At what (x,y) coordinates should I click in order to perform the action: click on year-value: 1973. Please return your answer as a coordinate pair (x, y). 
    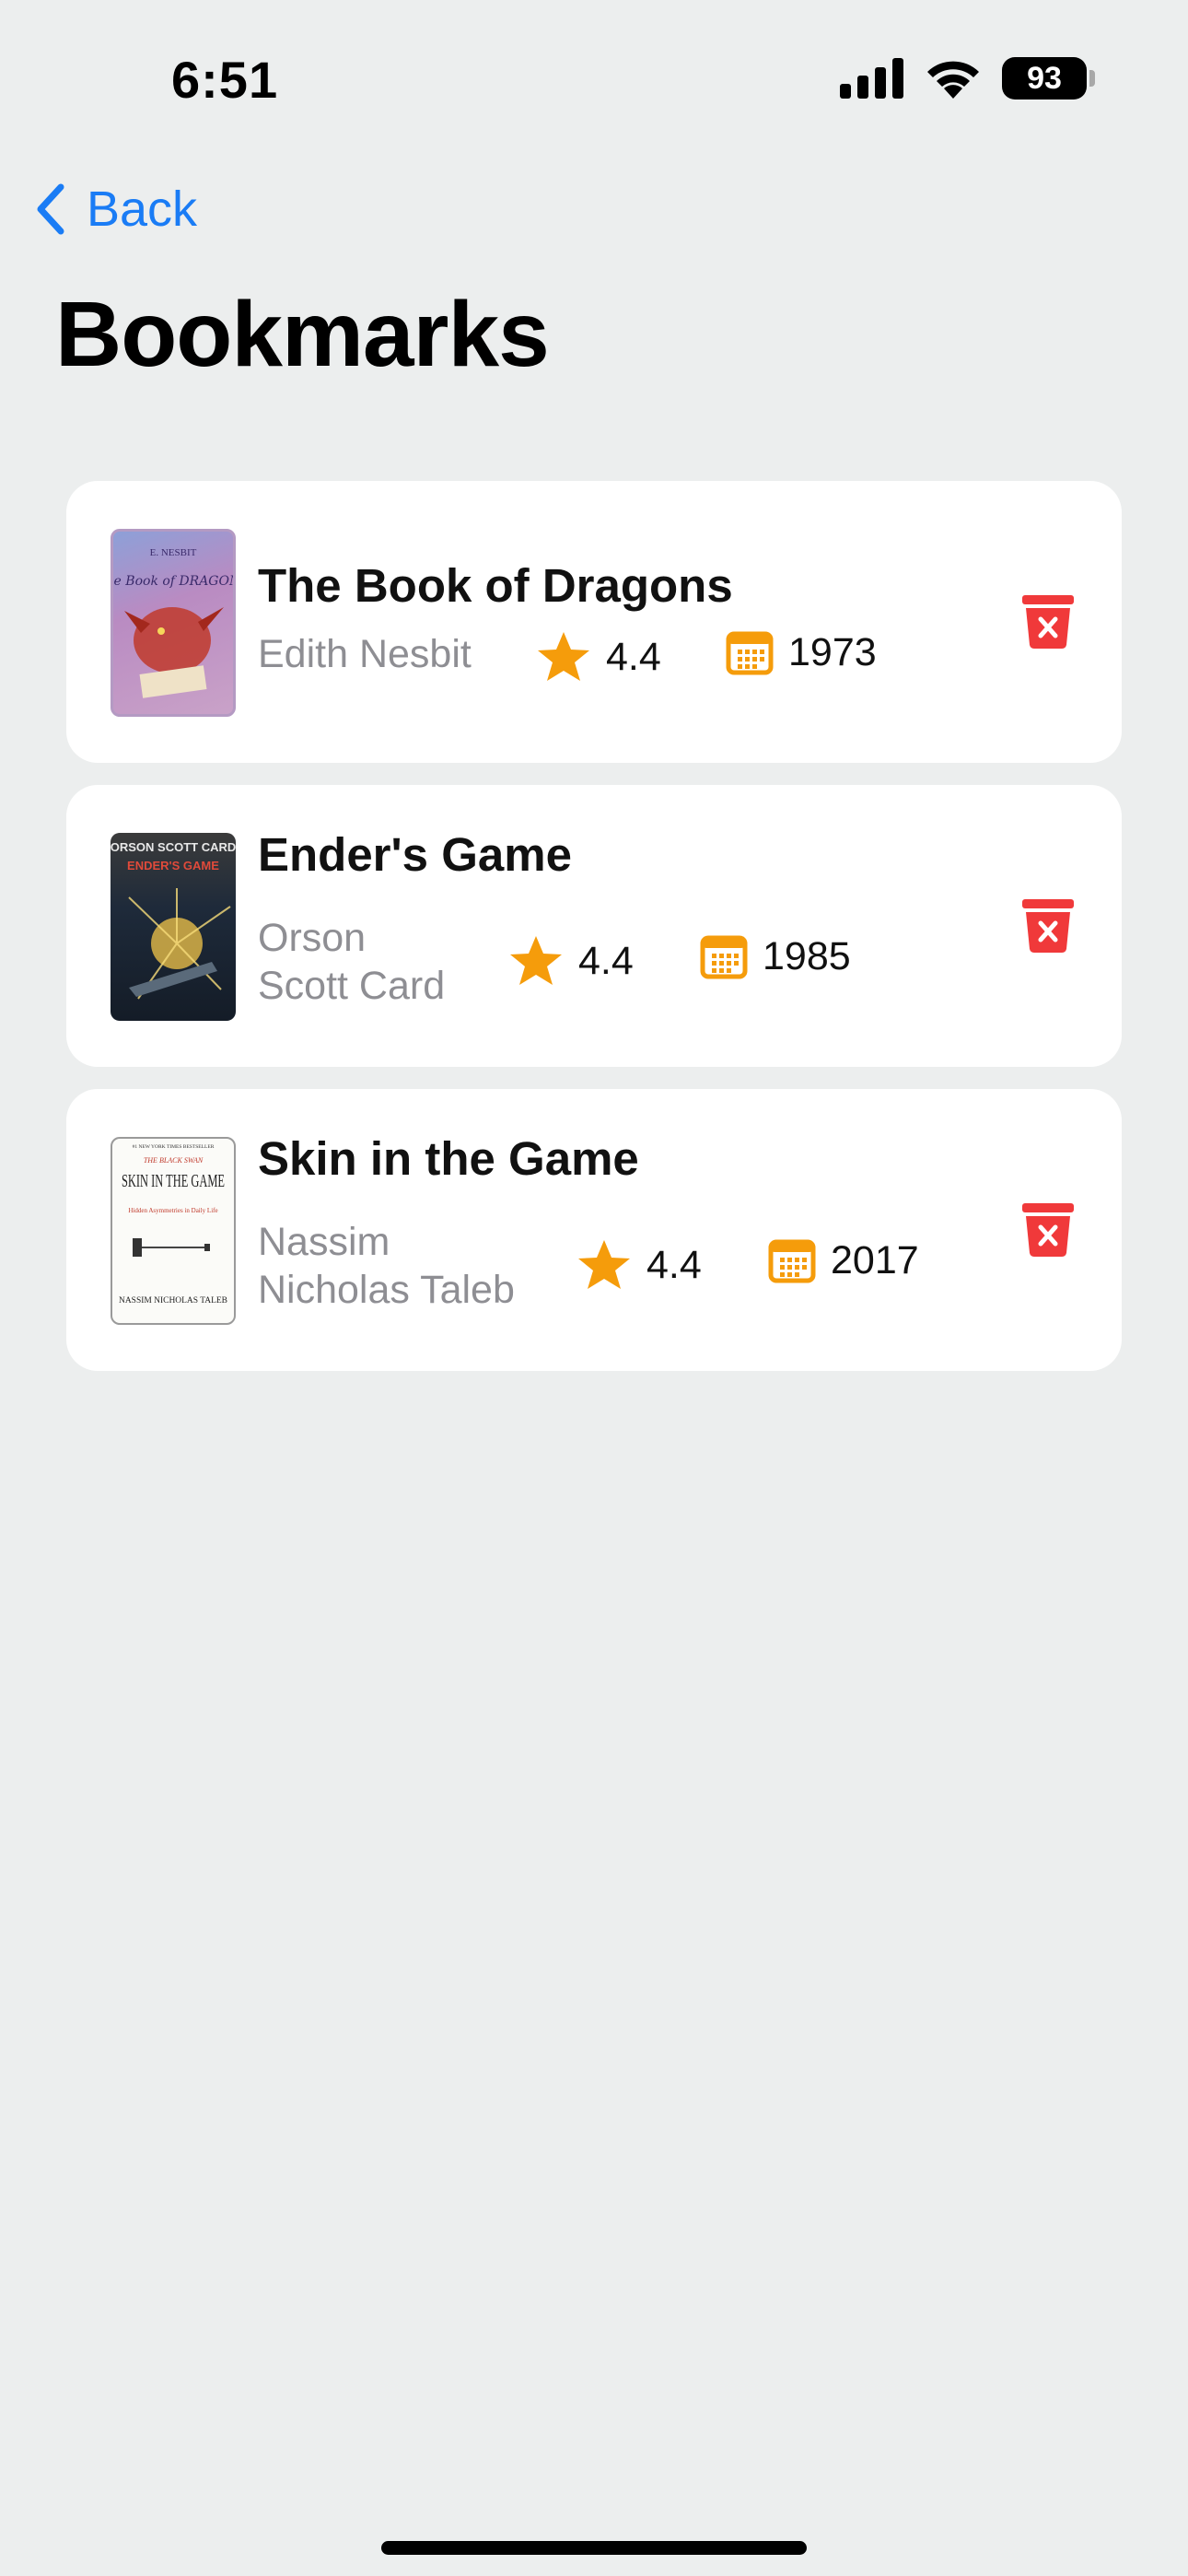
    Looking at the image, I should click on (832, 652).